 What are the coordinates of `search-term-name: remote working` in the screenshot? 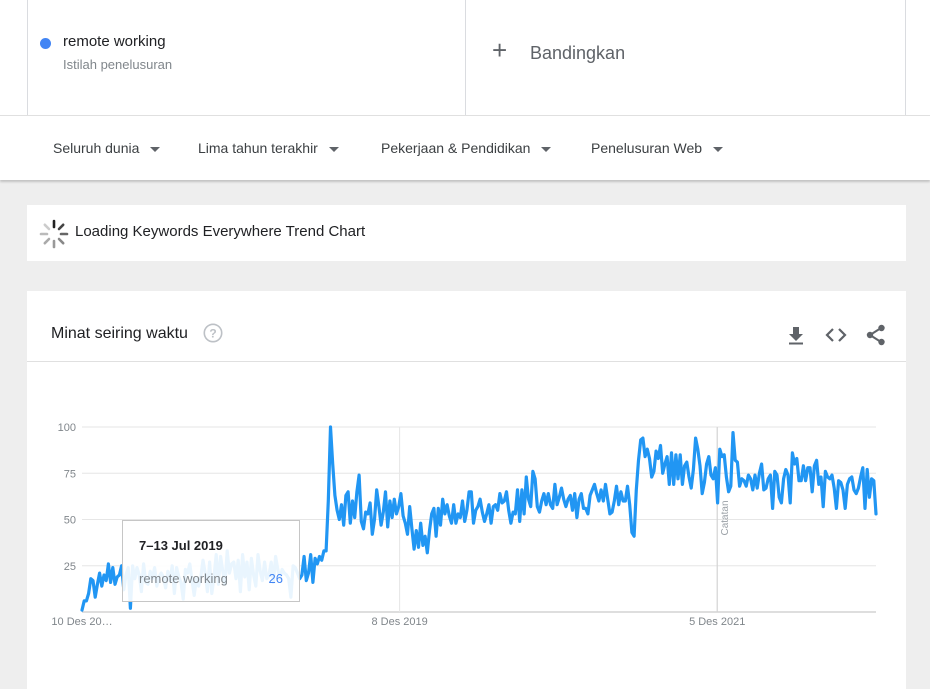 It's located at (114, 41).